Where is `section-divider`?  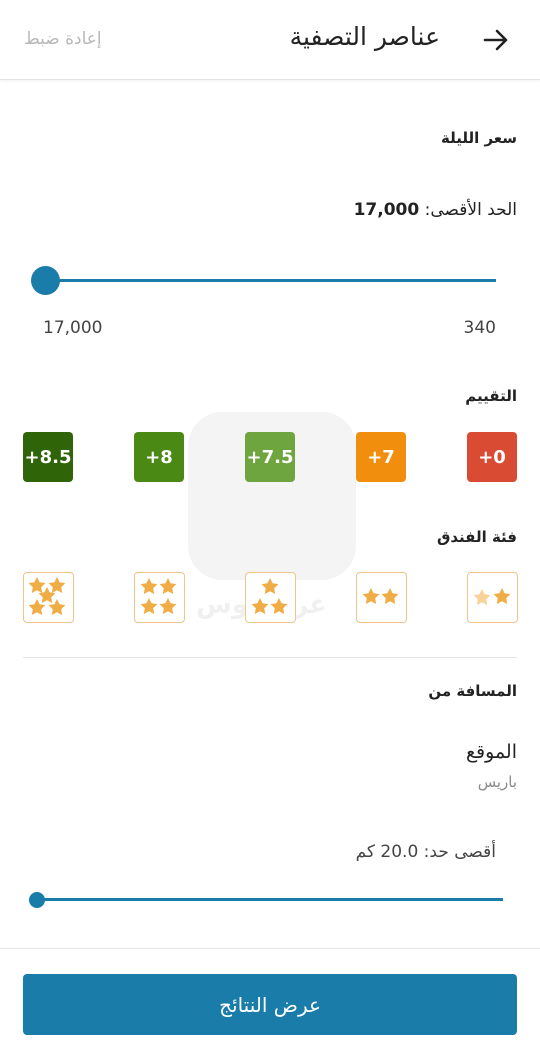
section-divider is located at coordinates (270, 657).